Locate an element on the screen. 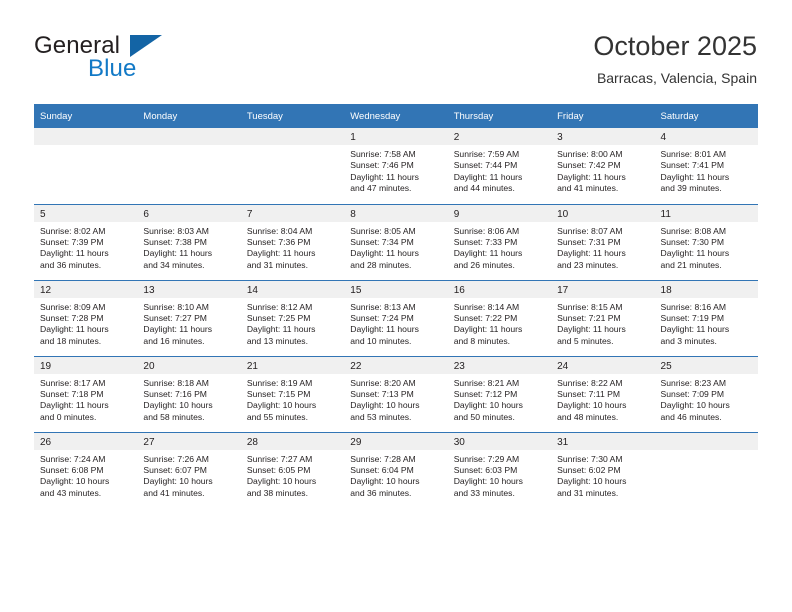 The width and height of the screenshot is (792, 612). day-sun-info-line: and 26 minutes. is located at coordinates (484, 264).